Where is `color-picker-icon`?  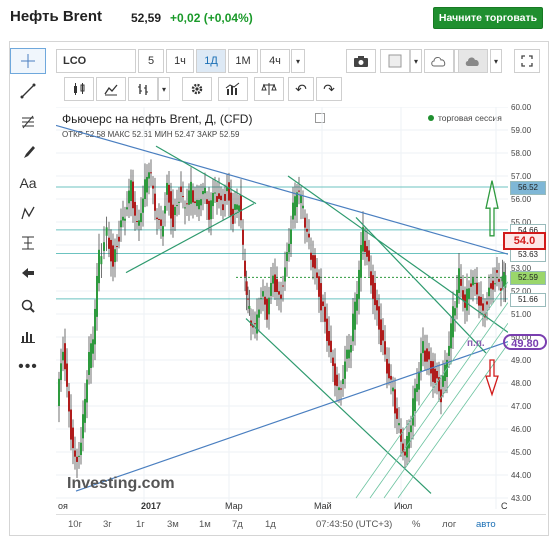
color-picker-icon is located at coordinates (395, 61).